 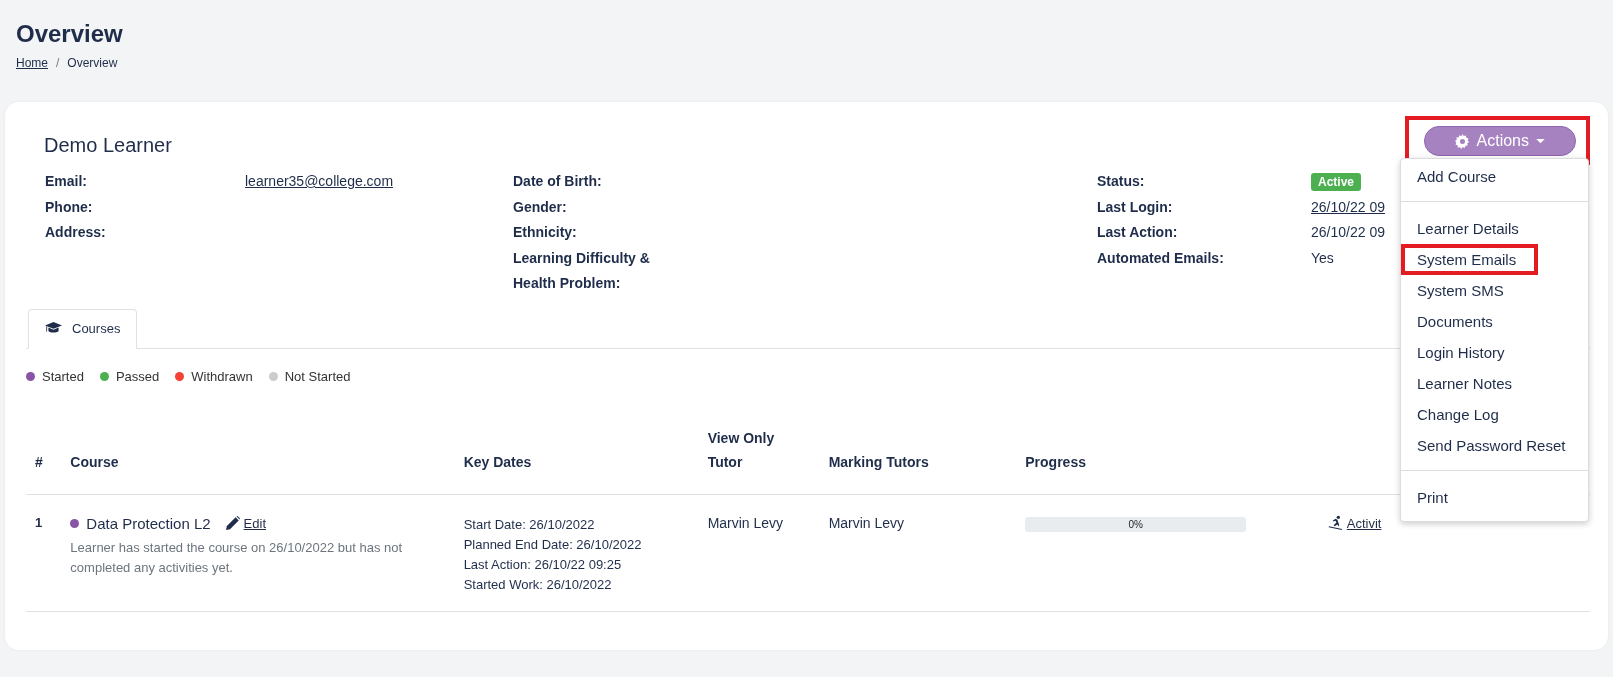 What do you see at coordinates (1494, 414) in the screenshot?
I see `menu-item: Change Log` at bounding box center [1494, 414].